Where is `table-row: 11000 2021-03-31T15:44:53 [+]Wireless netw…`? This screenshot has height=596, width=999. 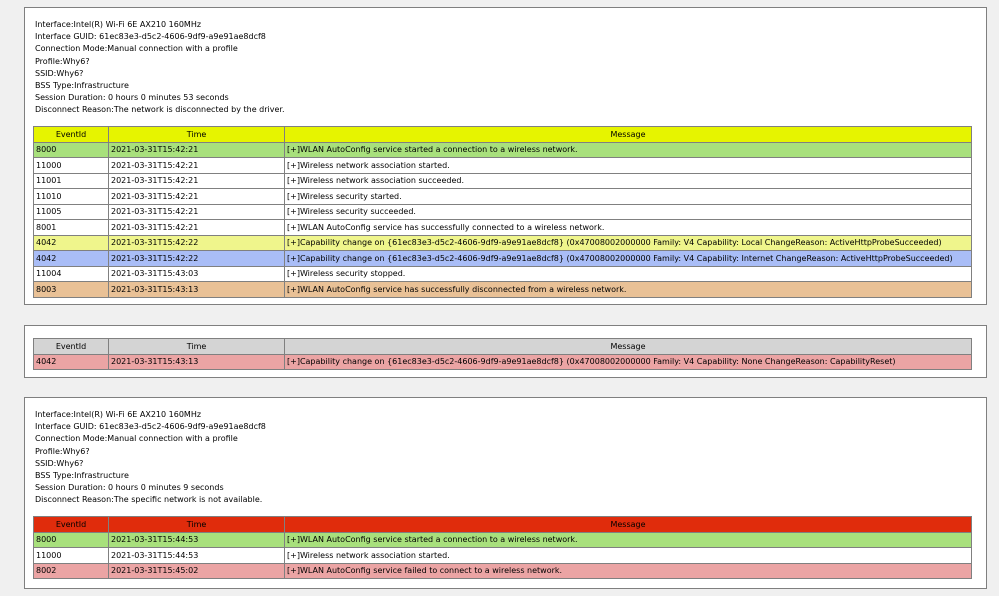 table-row: 11000 2021-03-31T15:44:53 [+]Wireless netw… is located at coordinates (502, 555).